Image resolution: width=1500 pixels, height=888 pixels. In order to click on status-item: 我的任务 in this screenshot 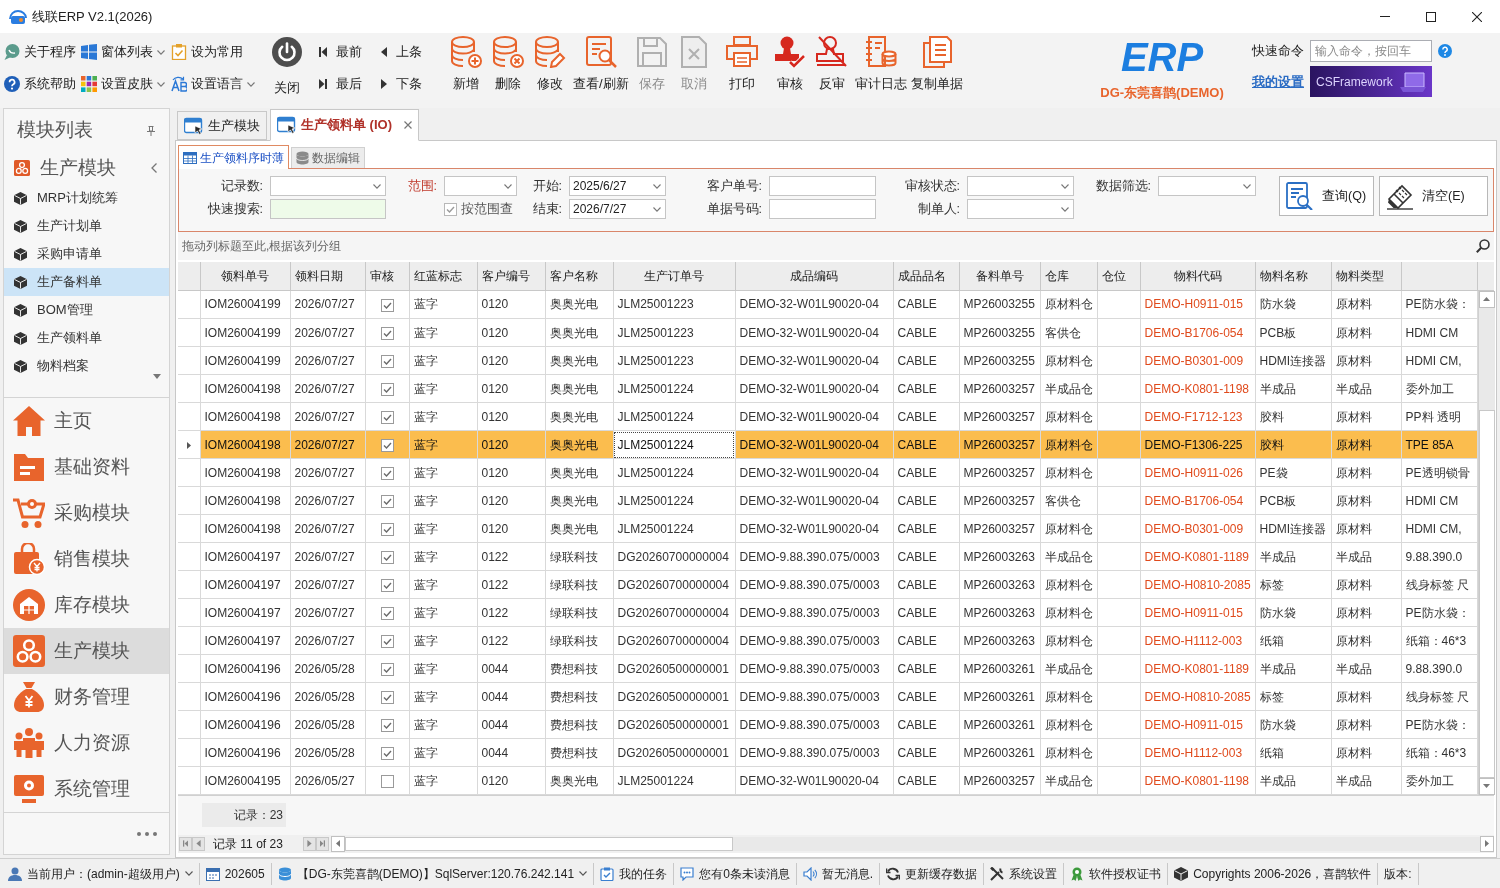, I will do `click(634, 873)`.